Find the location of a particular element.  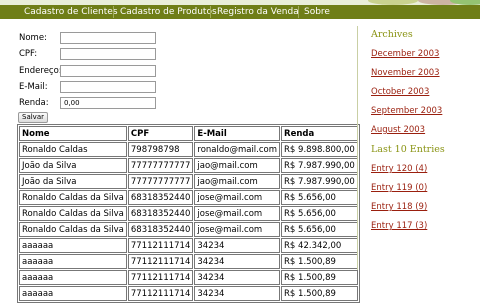

renda-label: Renda: is located at coordinates (34, 103).